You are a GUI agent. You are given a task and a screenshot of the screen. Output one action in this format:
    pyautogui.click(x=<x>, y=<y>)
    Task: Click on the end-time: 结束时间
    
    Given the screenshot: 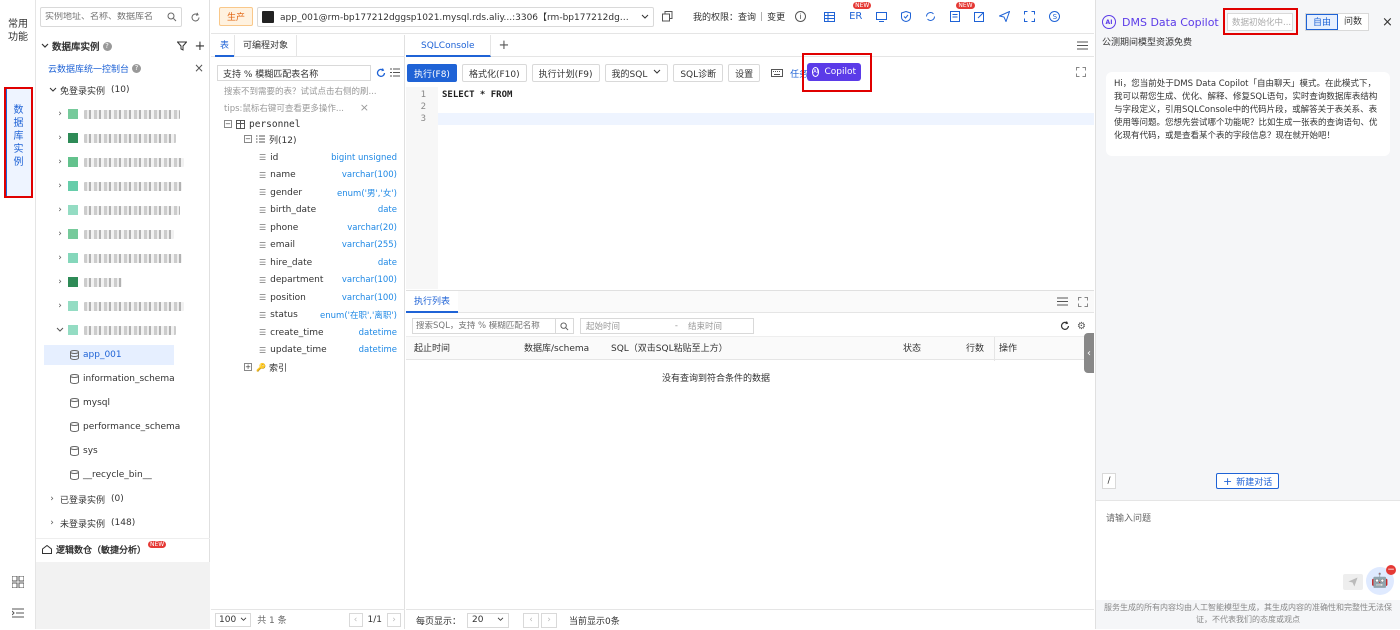 What is the action you would take?
    pyautogui.click(x=705, y=326)
    